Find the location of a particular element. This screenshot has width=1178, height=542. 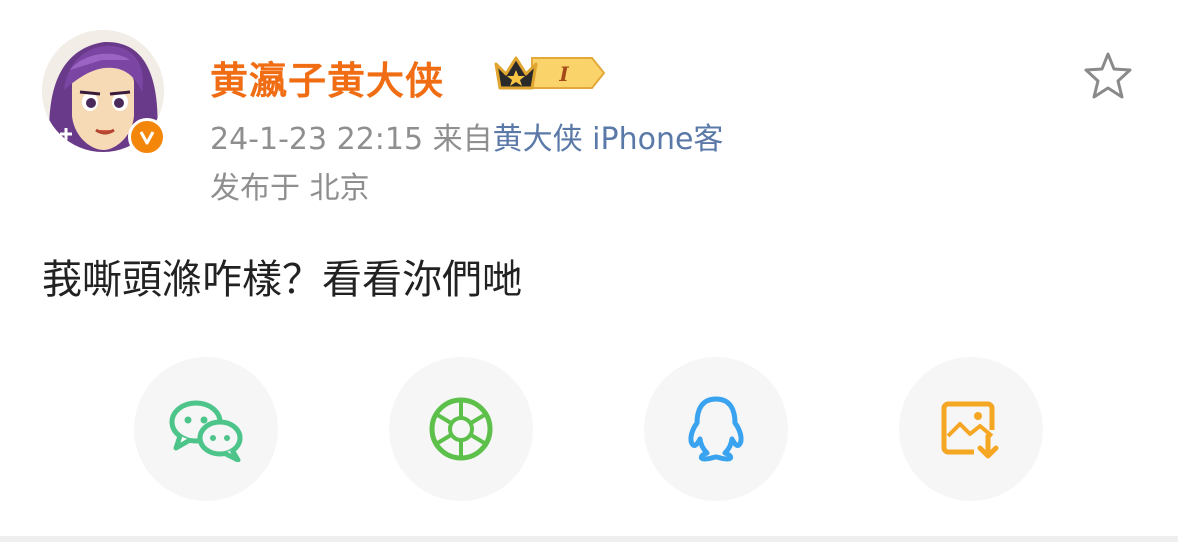

qq-icon is located at coordinates (716, 429).